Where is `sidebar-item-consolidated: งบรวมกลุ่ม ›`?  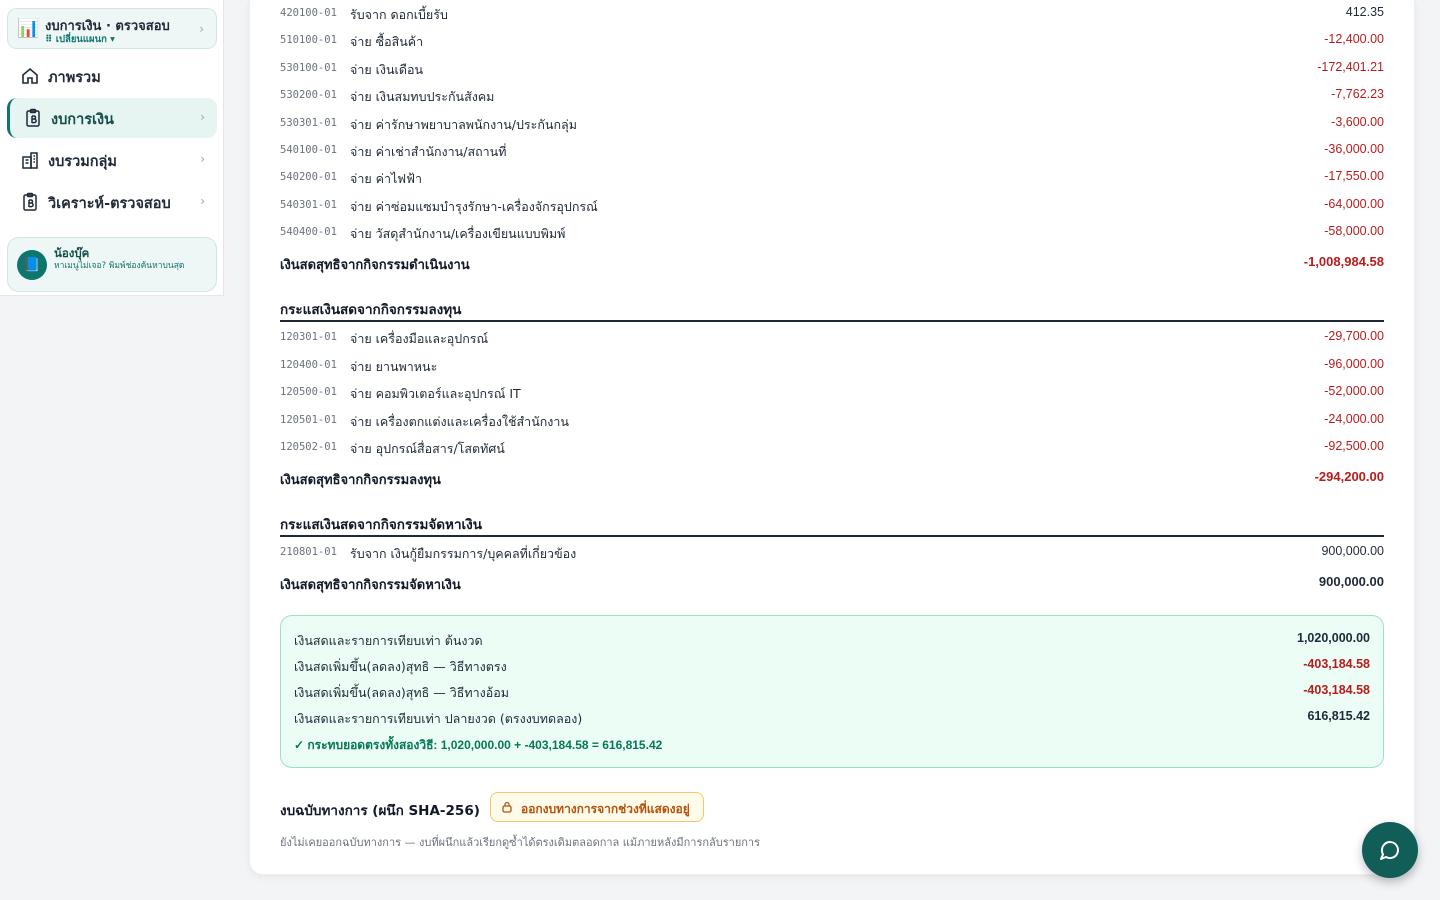
sidebar-item-consolidated: งบรวมกลุ่ม › is located at coordinates (112, 160).